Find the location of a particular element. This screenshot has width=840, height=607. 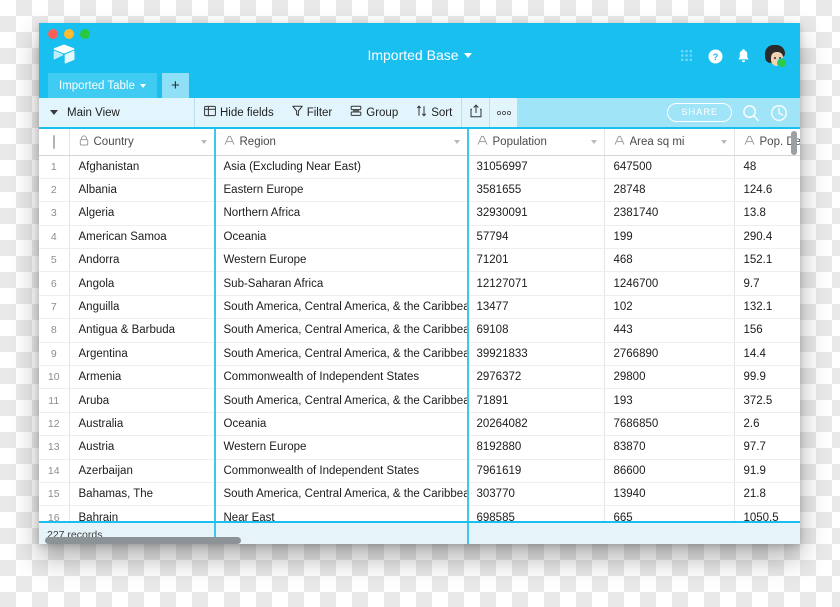

cell-pop-density: 9.7 is located at coordinates (767, 283).